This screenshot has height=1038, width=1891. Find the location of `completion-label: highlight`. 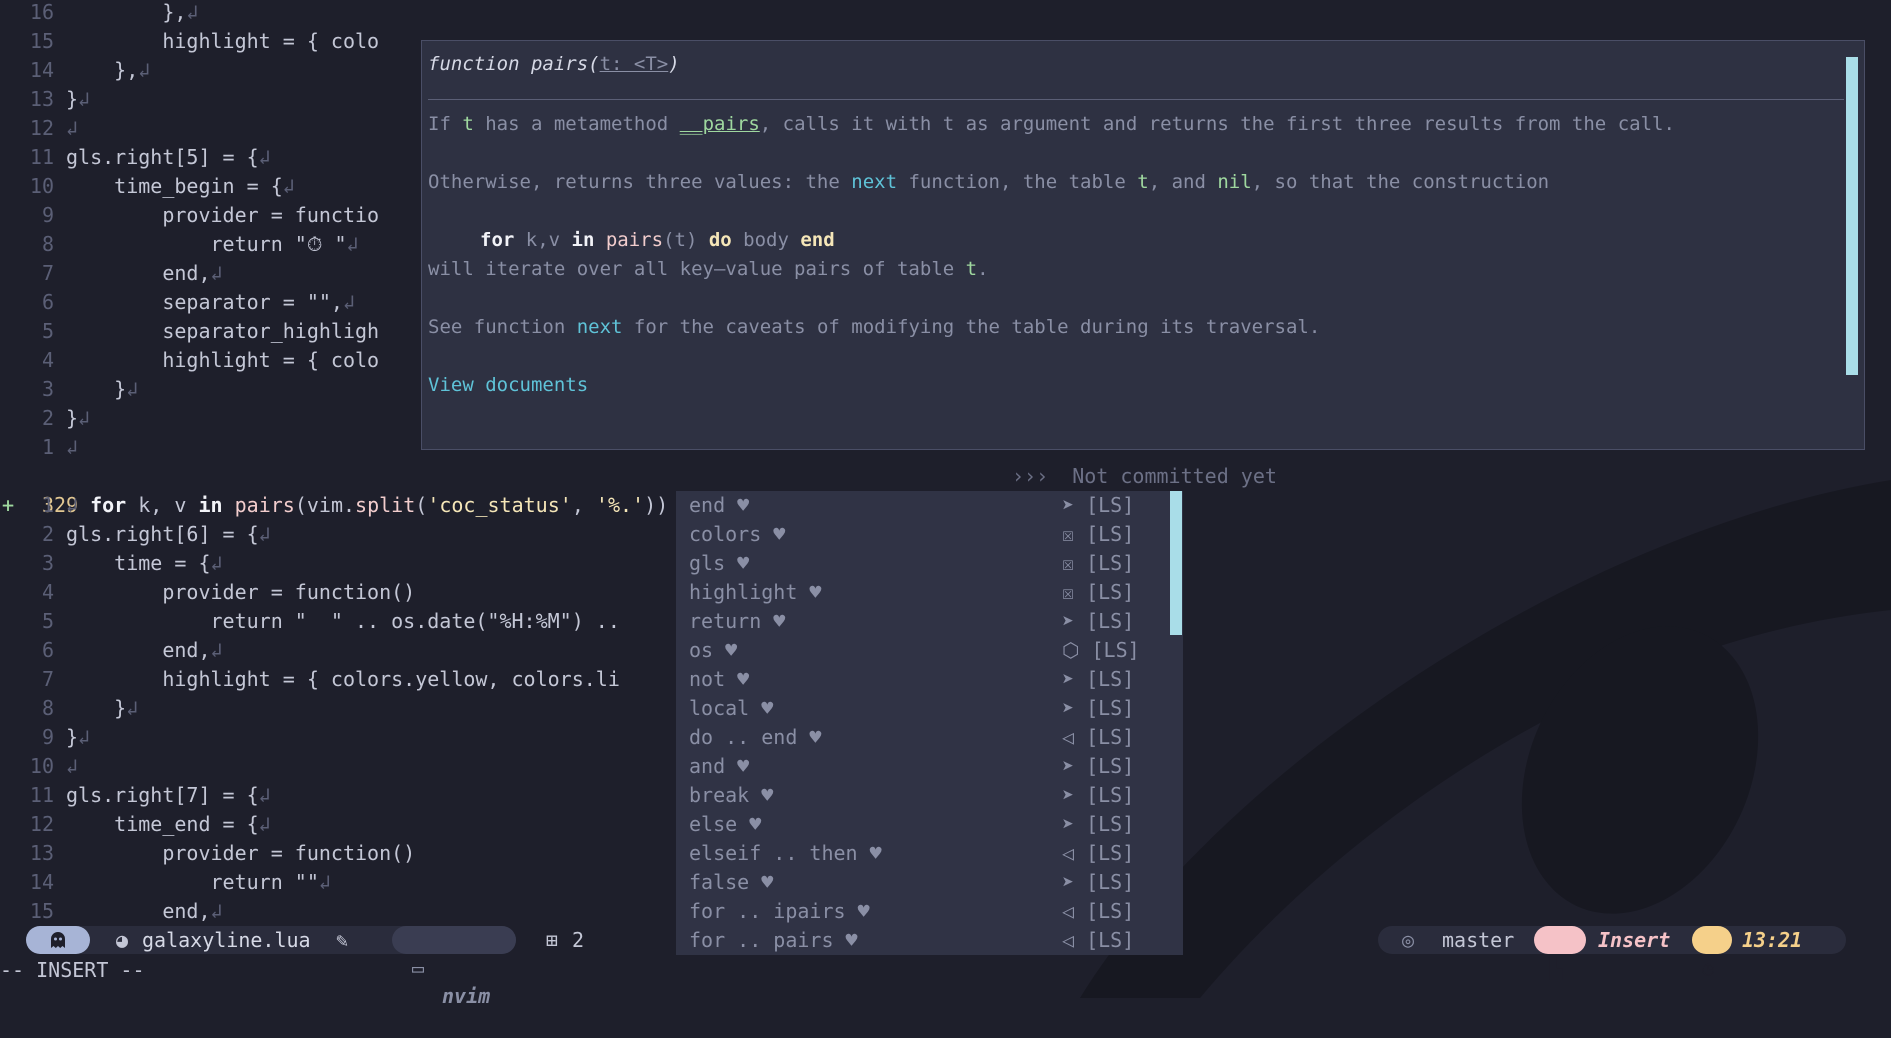

completion-label: highlight is located at coordinates (743, 592).